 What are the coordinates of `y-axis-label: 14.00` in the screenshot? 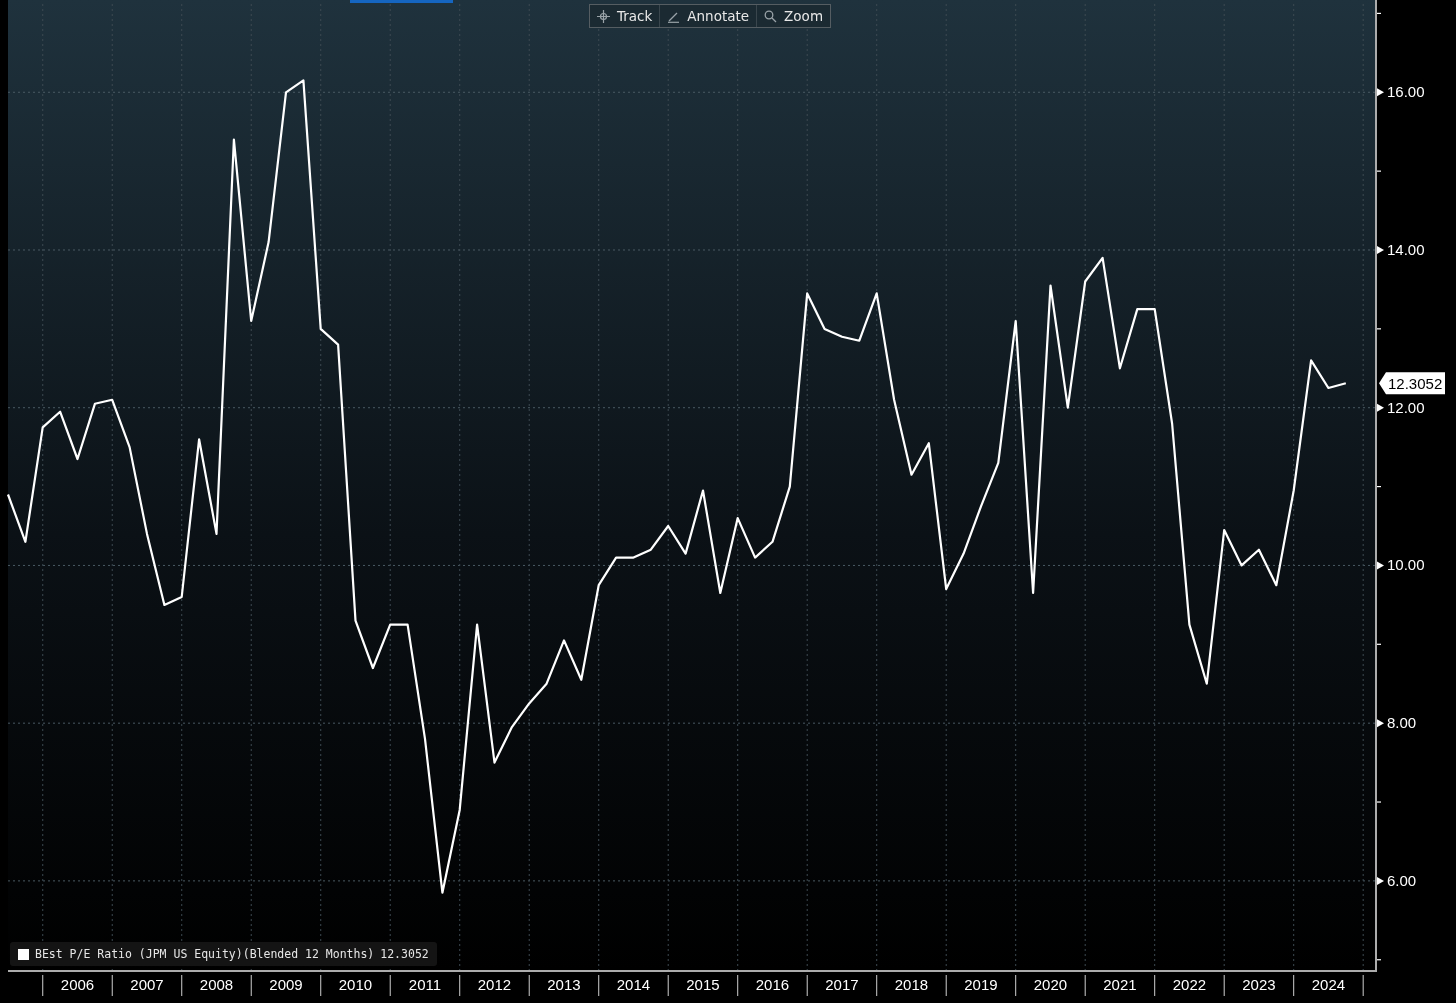 It's located at (1406, 249).